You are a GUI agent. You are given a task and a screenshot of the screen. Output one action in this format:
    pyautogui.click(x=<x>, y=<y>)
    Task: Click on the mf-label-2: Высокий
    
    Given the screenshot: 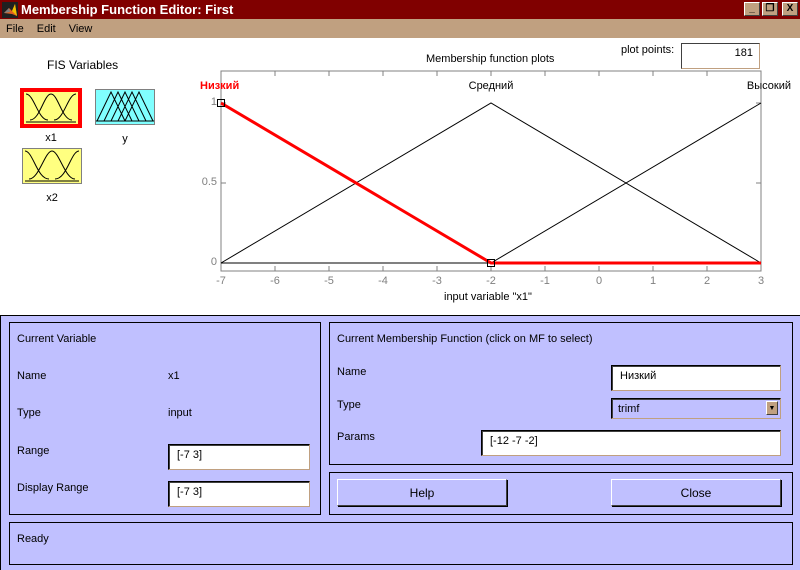 What is the action you would take?
    pyautogui.click(x=761, y=86)
    